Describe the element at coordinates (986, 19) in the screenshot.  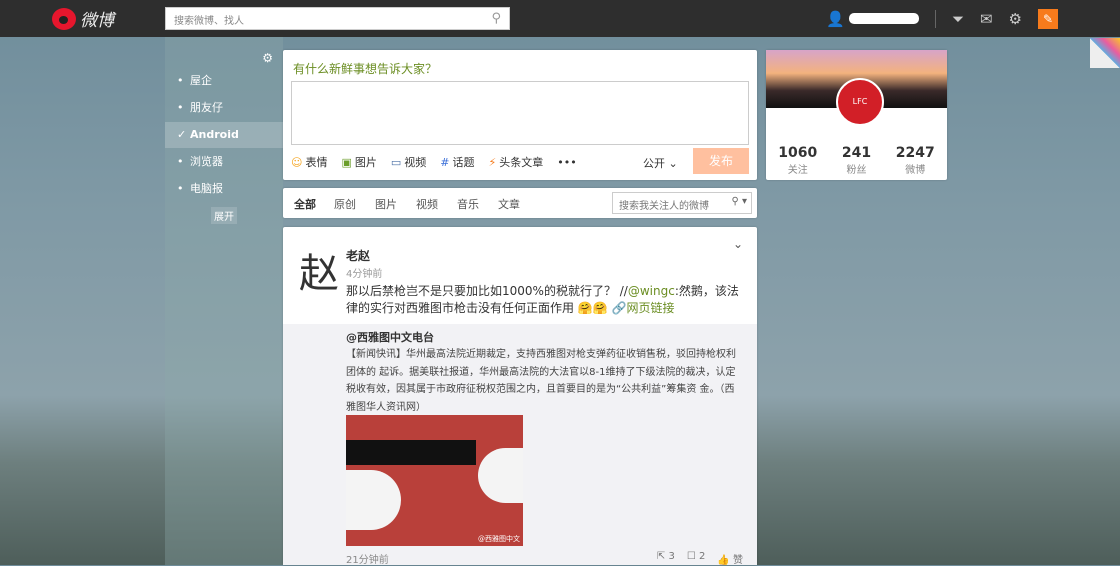
I see `message-icon: ✉` at that location.